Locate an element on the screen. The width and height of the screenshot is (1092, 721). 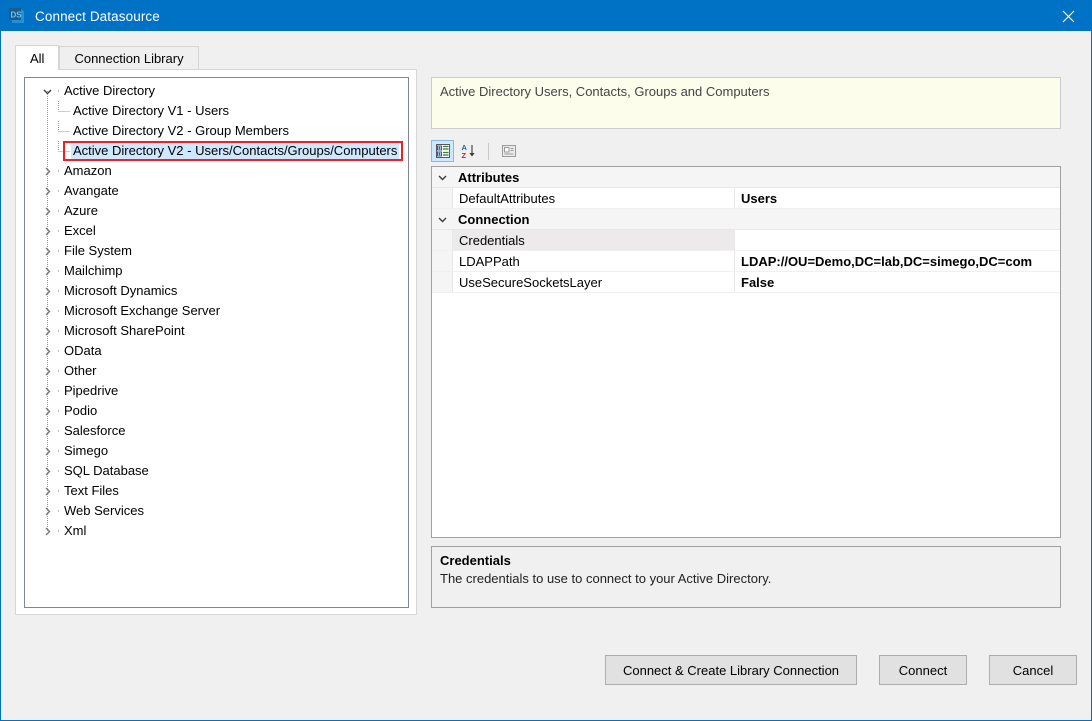
tree-node-group: · Avangate is located at coordinates (216, 191).